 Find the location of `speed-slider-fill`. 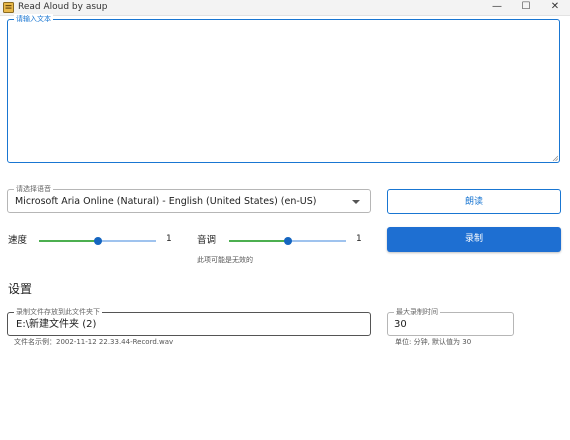

speed-slider-fill is located at coordinates (68, 241).